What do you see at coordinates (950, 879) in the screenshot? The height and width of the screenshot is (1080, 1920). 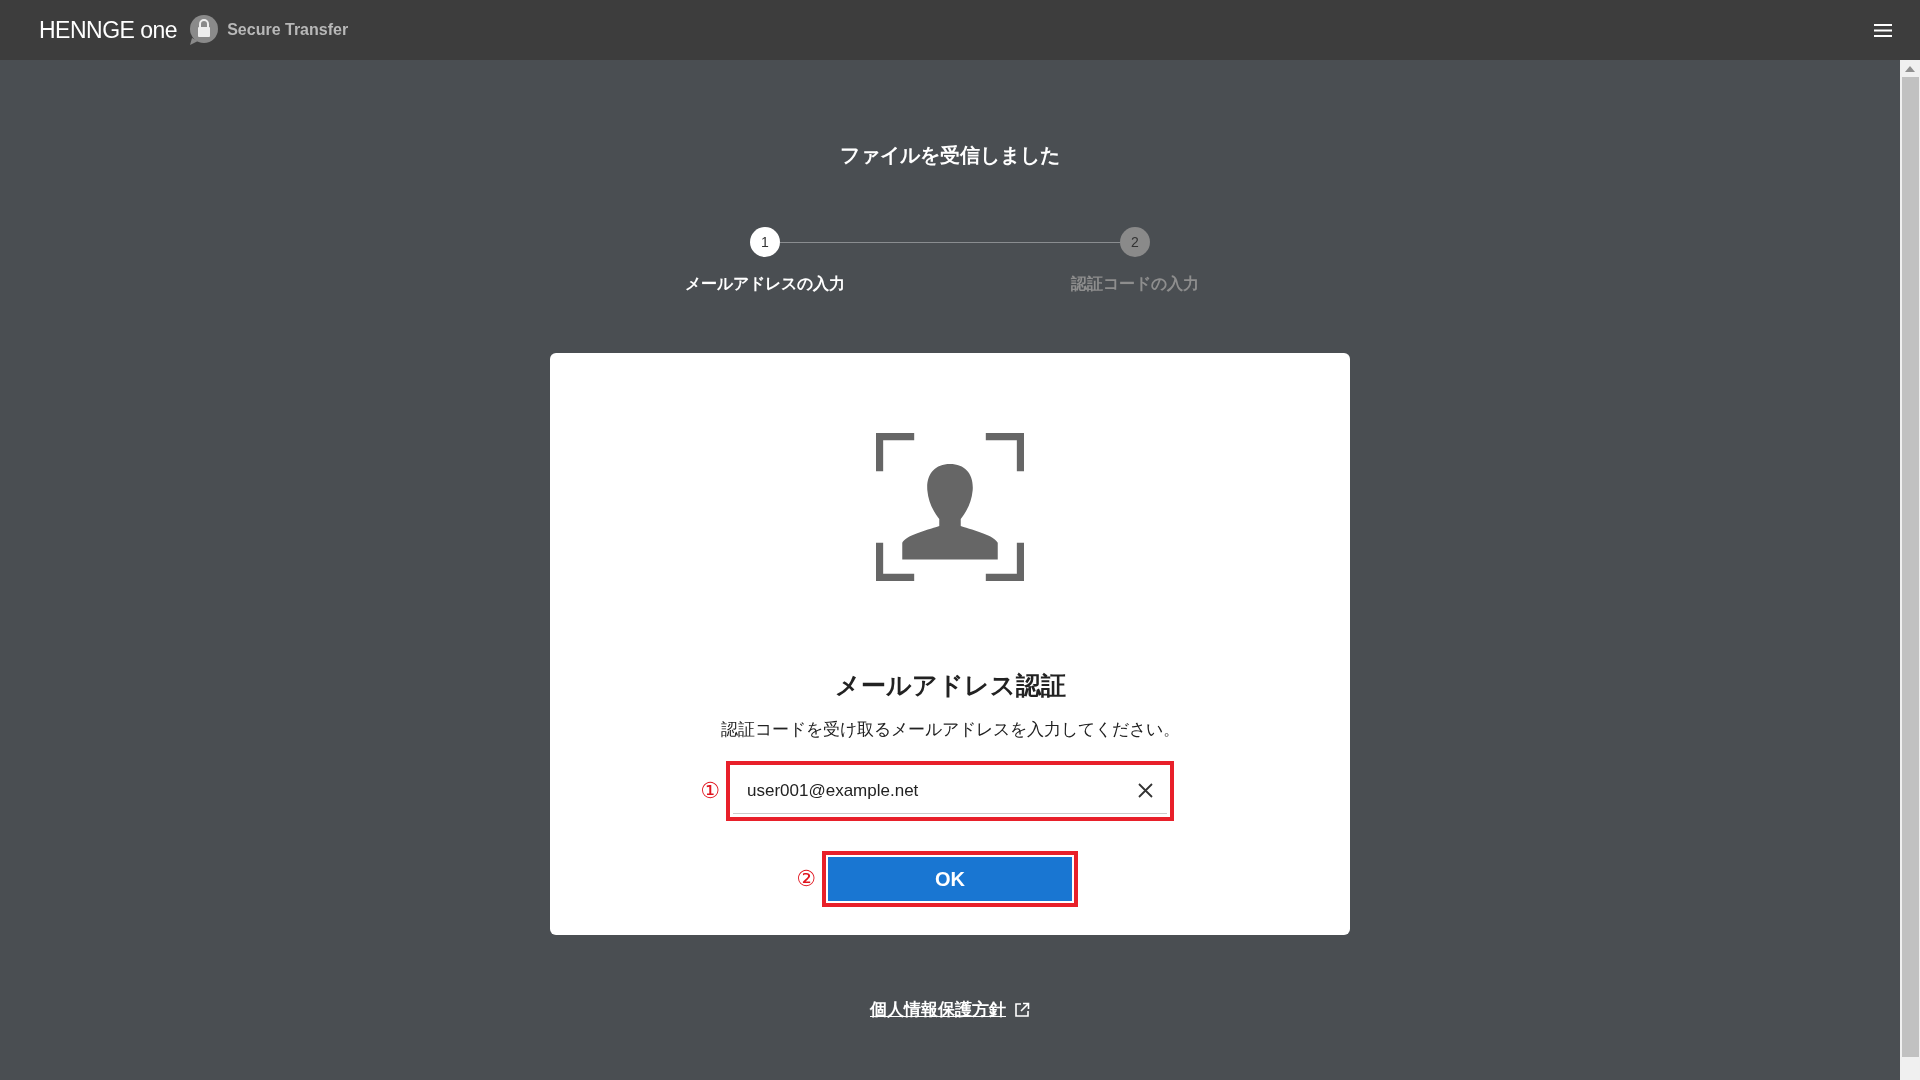 I see `ok-button: OK` at bounding box center [950, 879].